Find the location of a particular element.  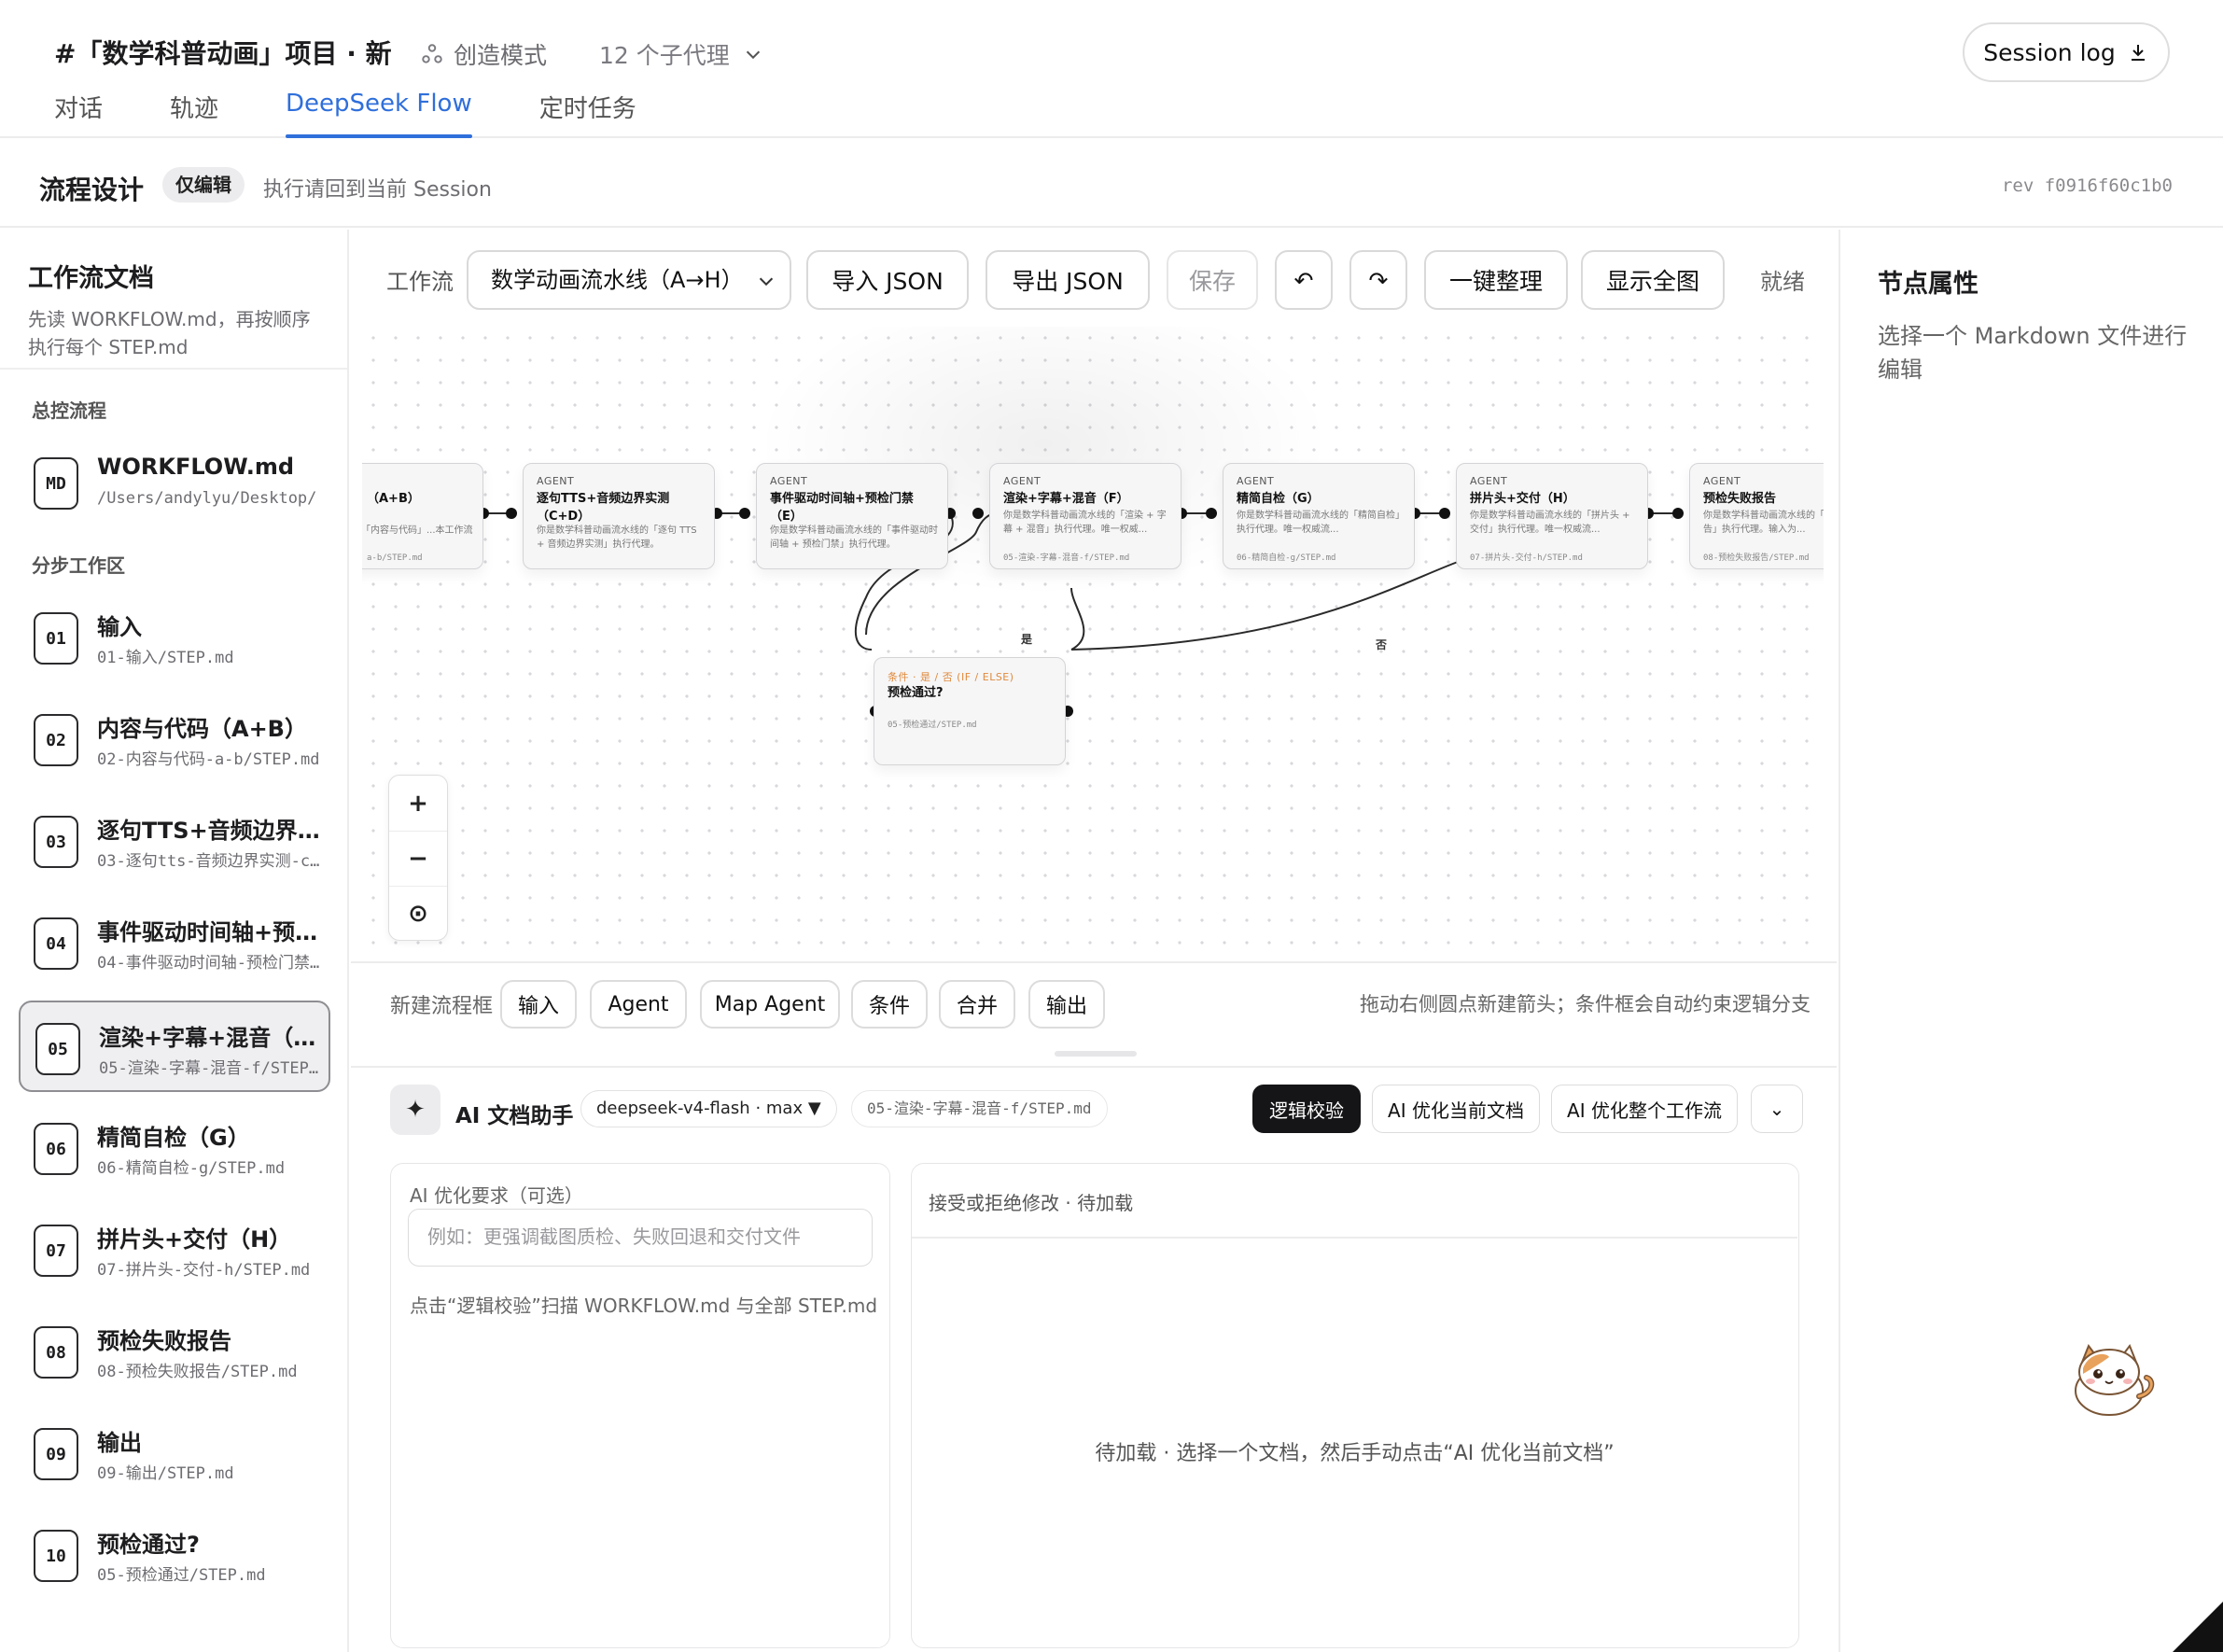

node-title: 渲染+字幕+混音（F） is located at coordinates (1066, 499).